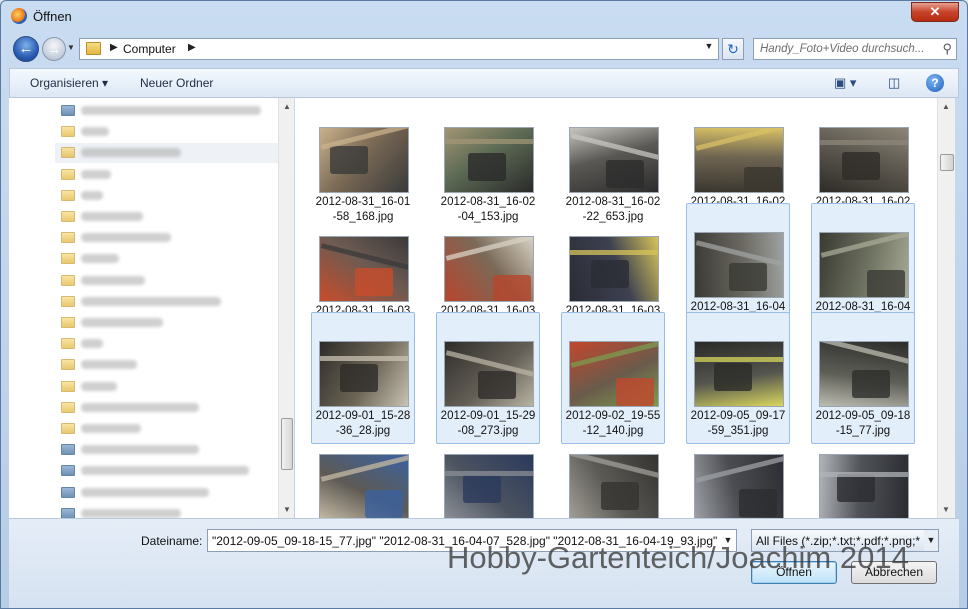 The image size is (968, 609). Describe the element at coordinates (931, 540) in the screenshot. I see `filter-dropdown-icon: ▼` at that location.